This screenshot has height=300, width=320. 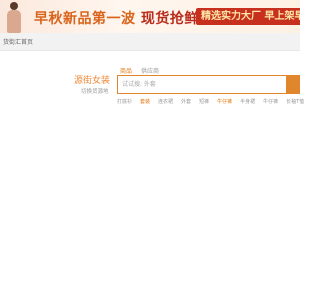 I want to click on hot-keyword: 套装, so click(x=145, y=101).